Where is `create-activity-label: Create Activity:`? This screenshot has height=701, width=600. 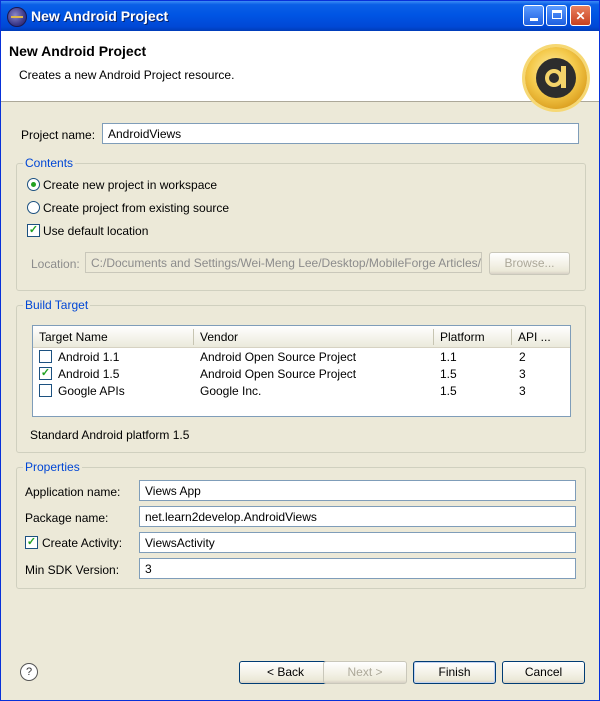
create-activity-label: Create Activity: is located at coordinates (82, 543).